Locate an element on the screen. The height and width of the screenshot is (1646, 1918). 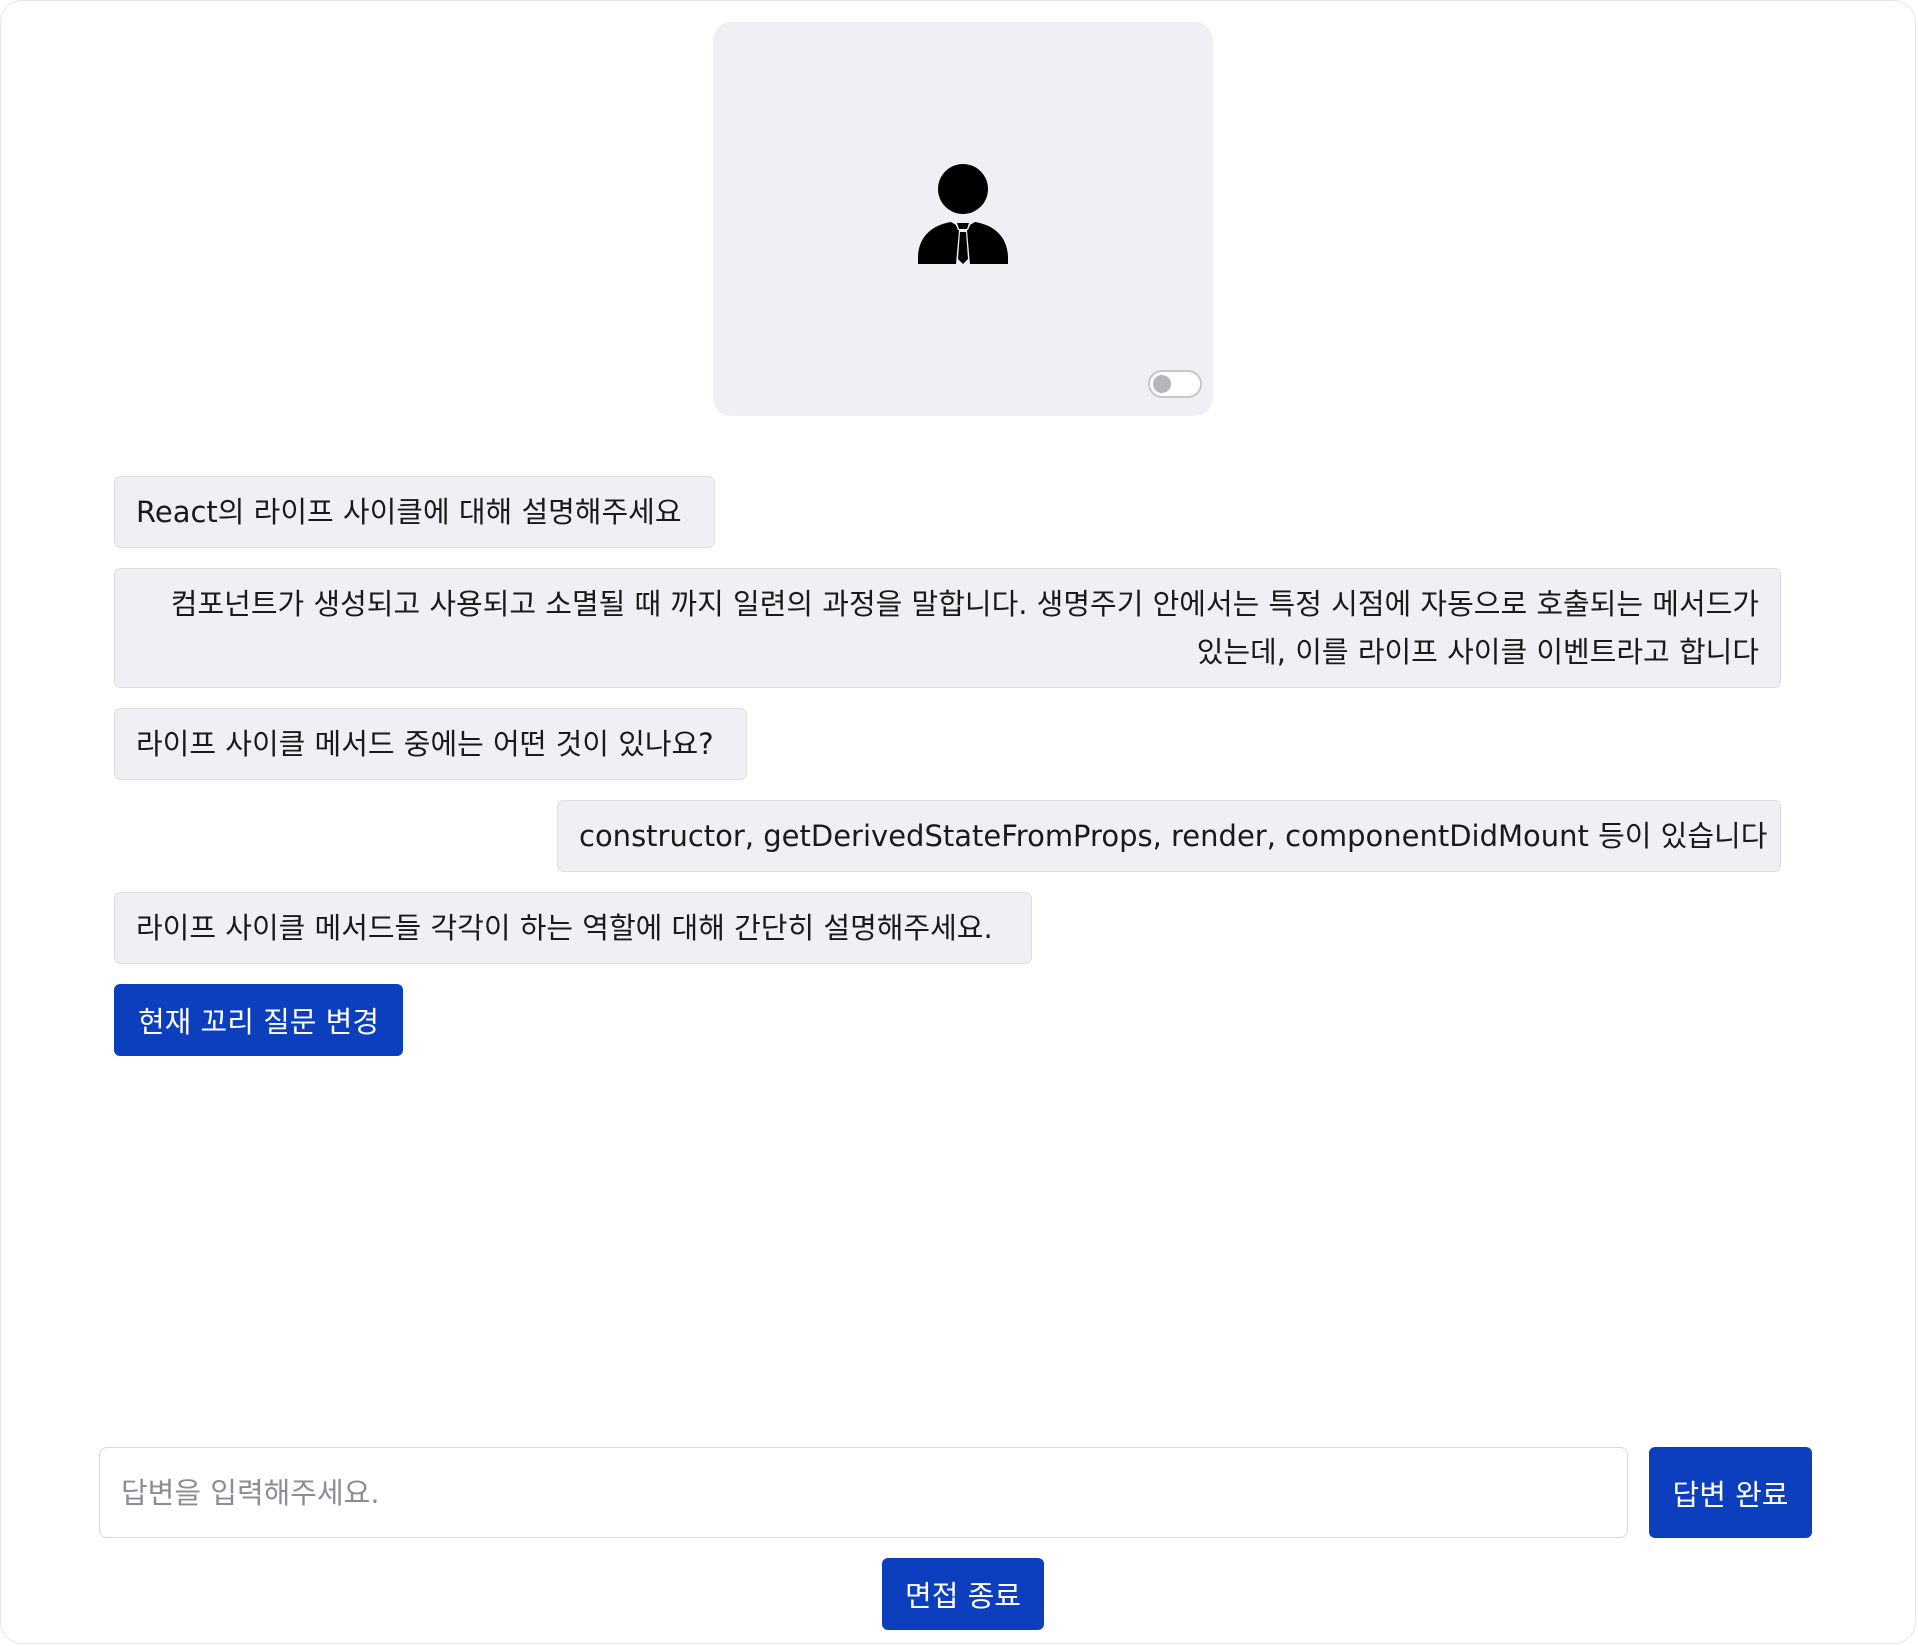
interviewer-question-bubble: 라이프 사이클 메서드들 각각이 하는 역할에 대해 간단히 설명해주세요. is located at coordinates (573, 928).